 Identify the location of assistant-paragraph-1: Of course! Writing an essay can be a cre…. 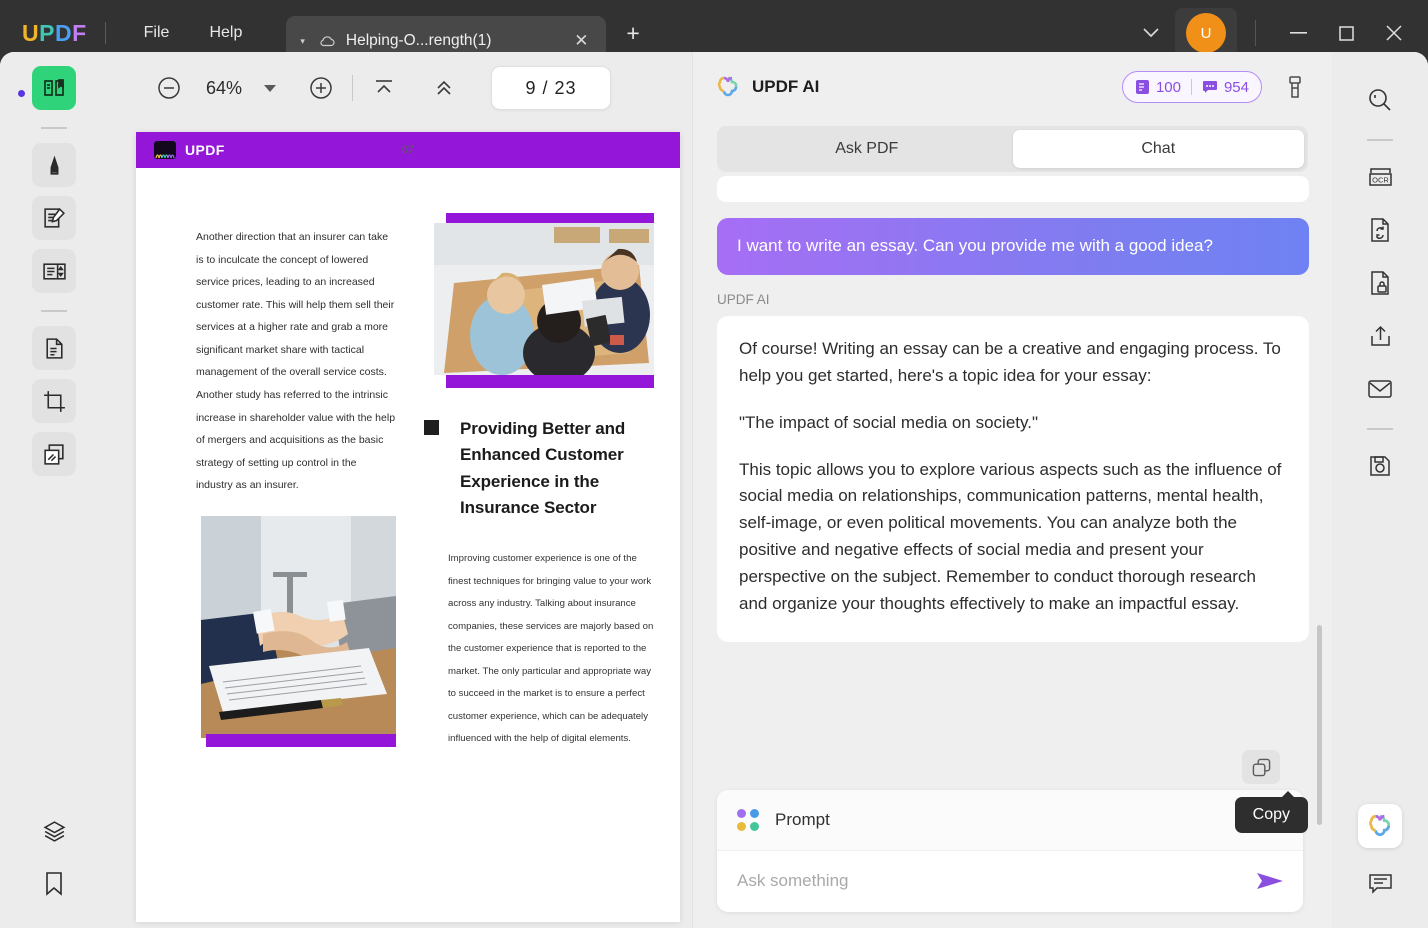
(1010, 361).